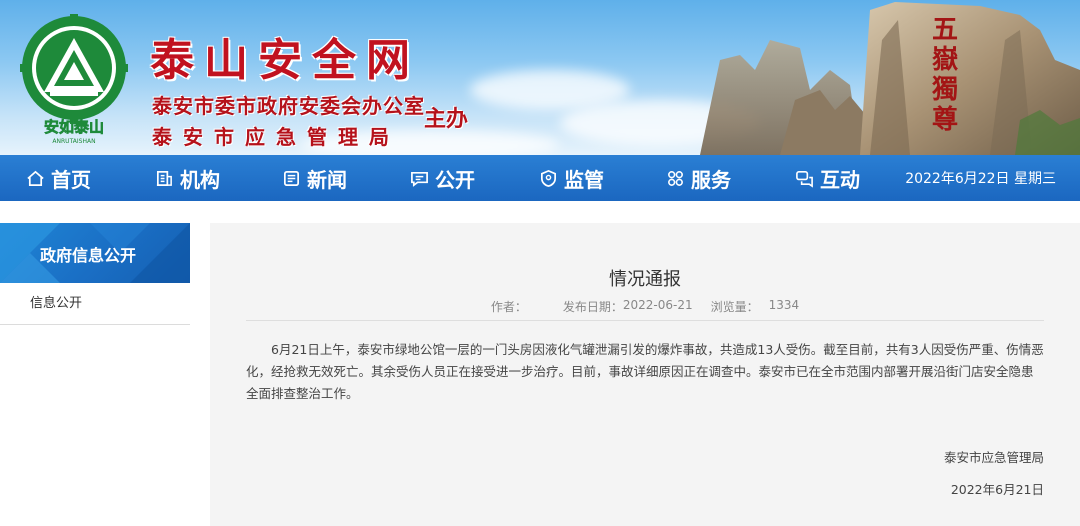  I want to click on publish-date-value: 2022-06-21, so click(657, 305).